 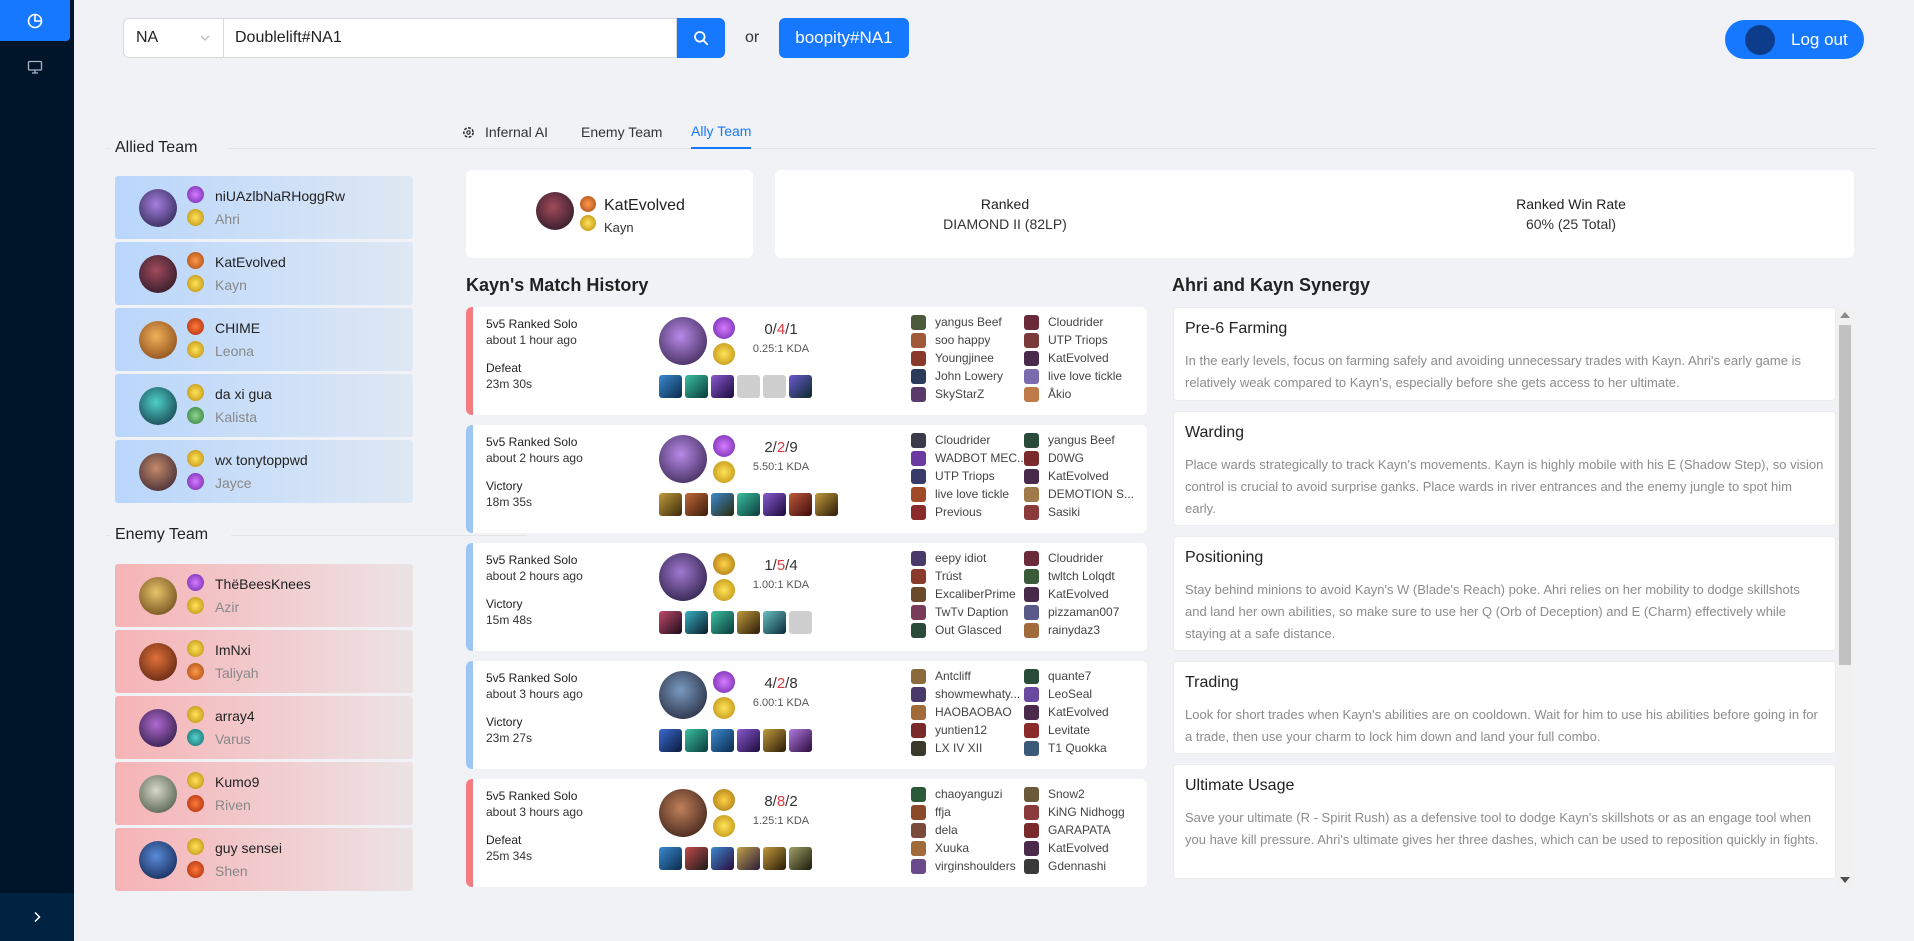 I want to click on participant: ffja, so click(x=963, y=812).